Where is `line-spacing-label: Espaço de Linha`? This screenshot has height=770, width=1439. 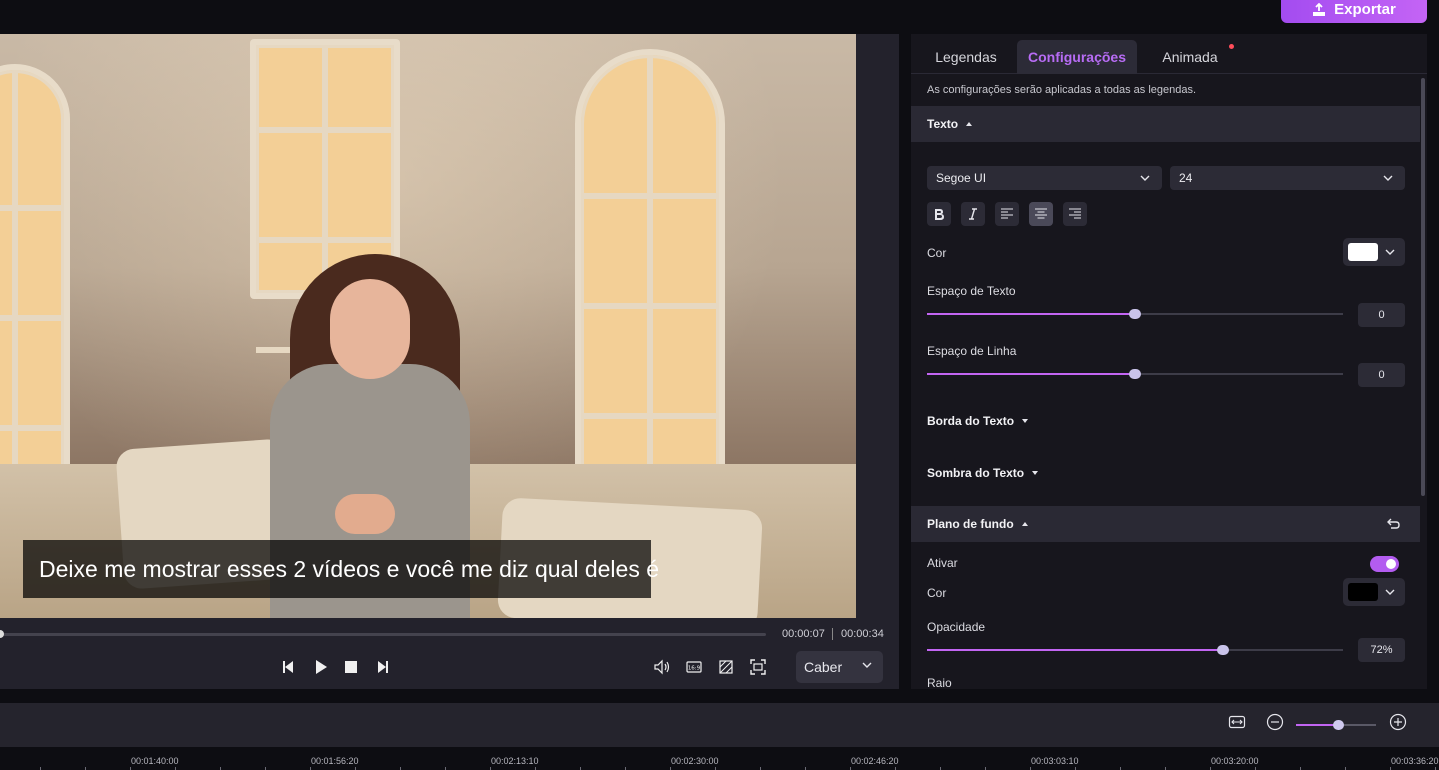
line-spacing-label: Espaço de Linha is located at coordinates (972, 351).